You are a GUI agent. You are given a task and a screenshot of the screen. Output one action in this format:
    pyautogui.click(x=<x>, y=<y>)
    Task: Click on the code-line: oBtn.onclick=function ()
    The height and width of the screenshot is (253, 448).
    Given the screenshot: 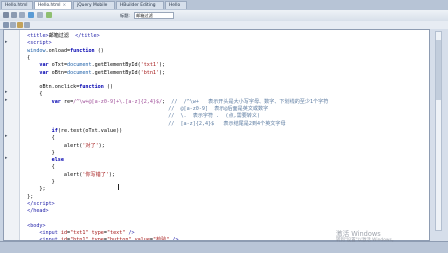 What is the action you would take?
    pyautogui.click(x=67, y=87)
    